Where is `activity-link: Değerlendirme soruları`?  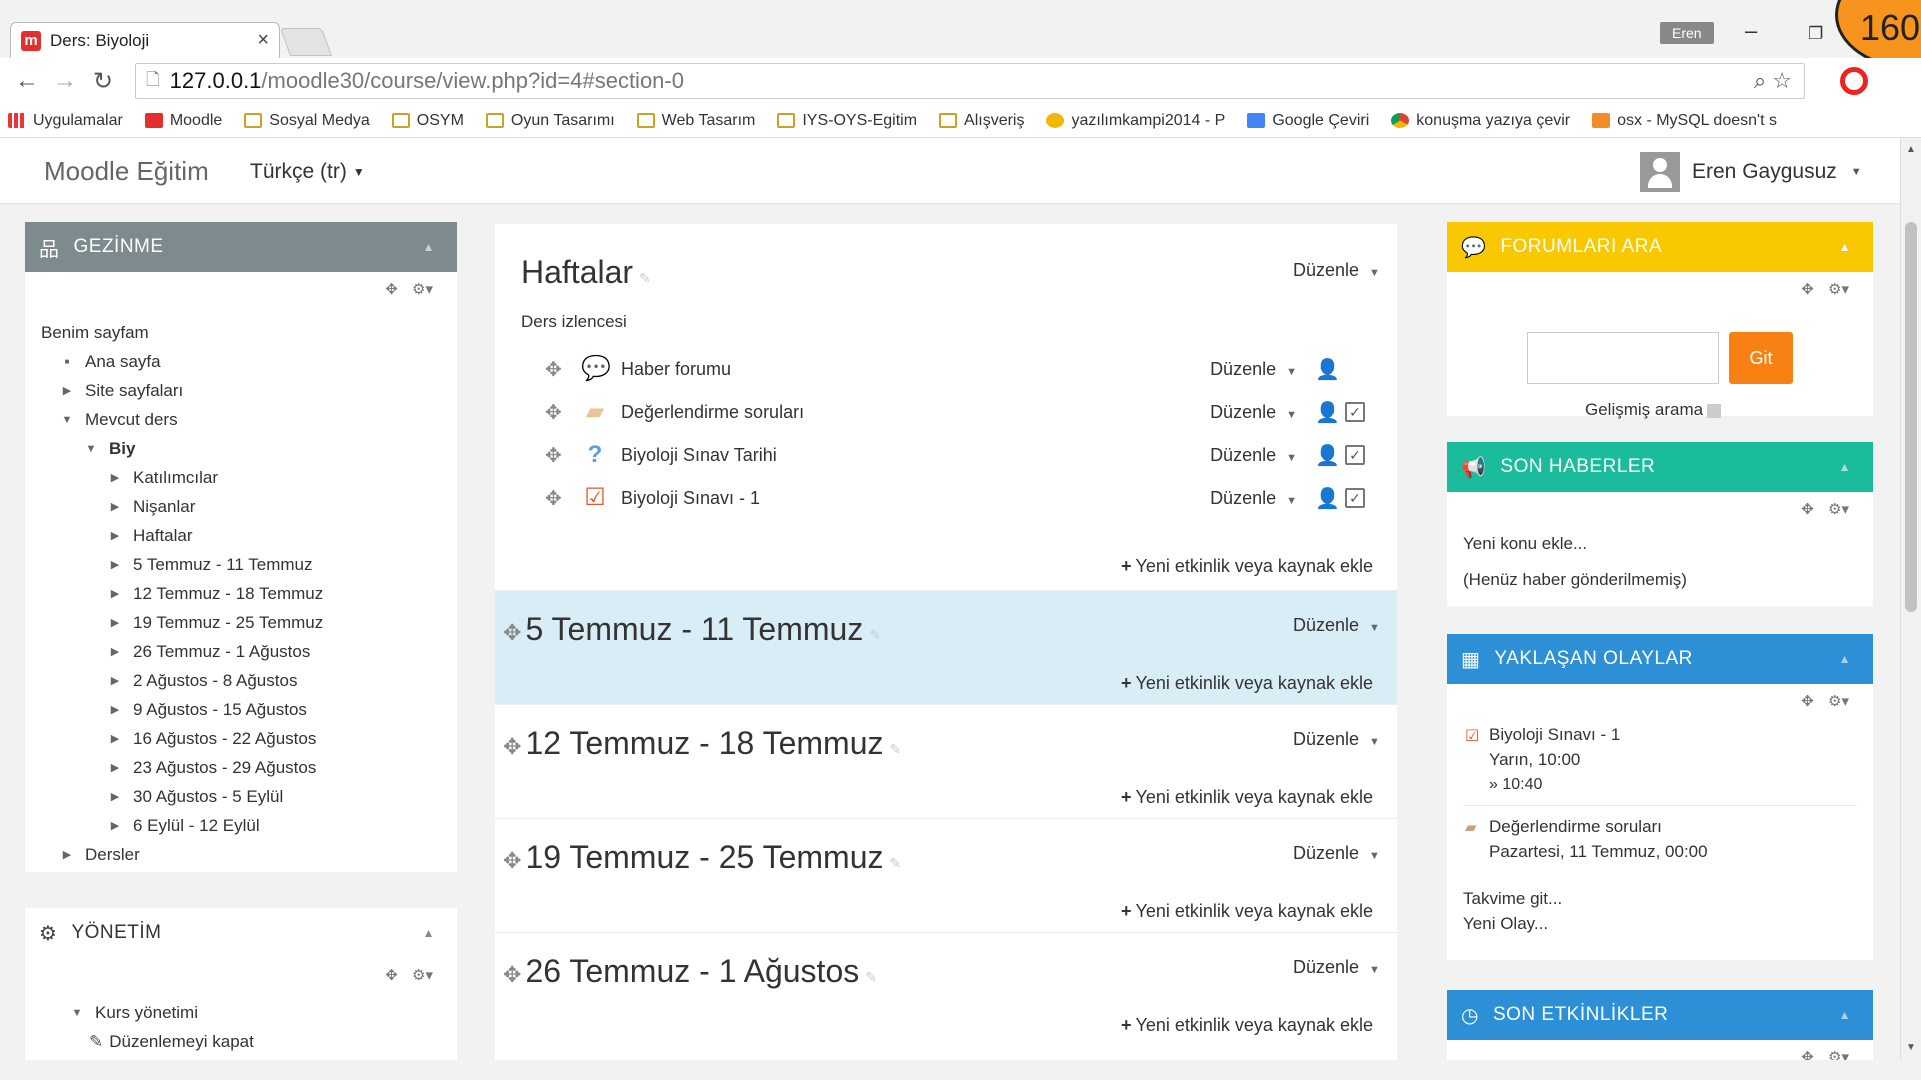
activity-link: Değerlendirme soruları is located at coordinates (915, 412).